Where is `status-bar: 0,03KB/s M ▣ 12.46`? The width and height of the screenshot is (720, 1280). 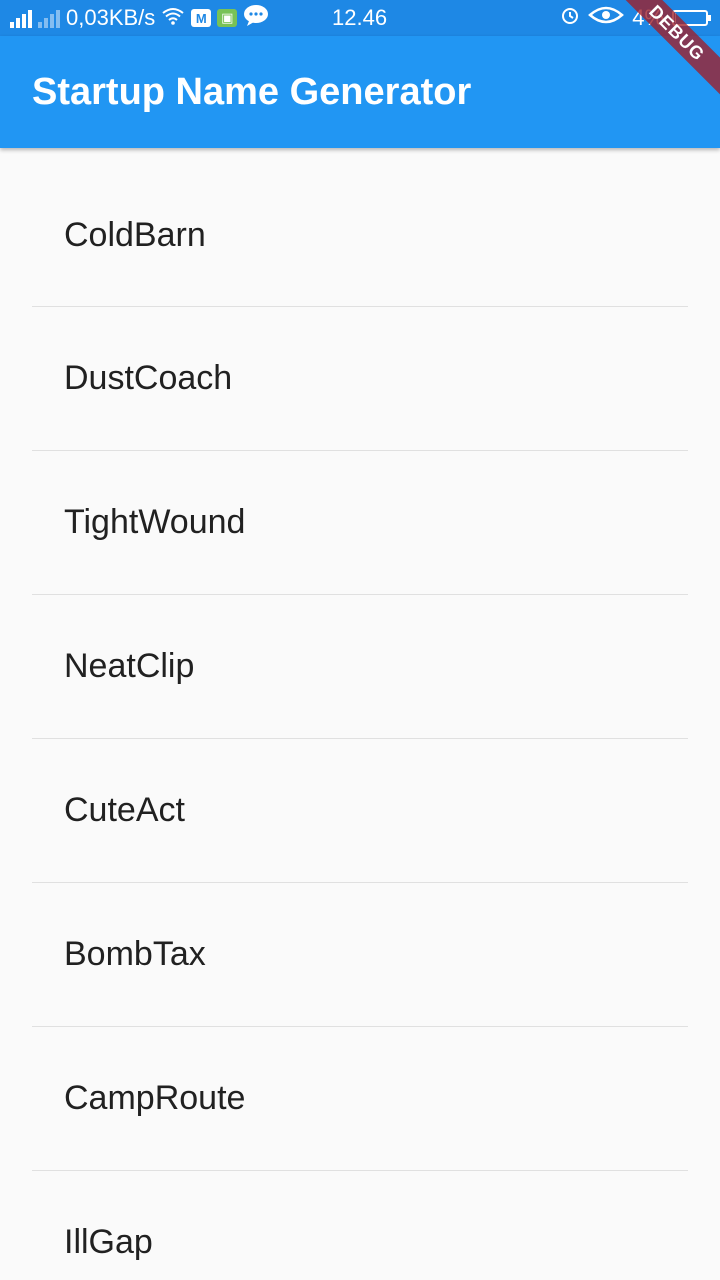
status-bar: 0,03KB/s M ▣ 12.46 is located at coordinates (360, 18).